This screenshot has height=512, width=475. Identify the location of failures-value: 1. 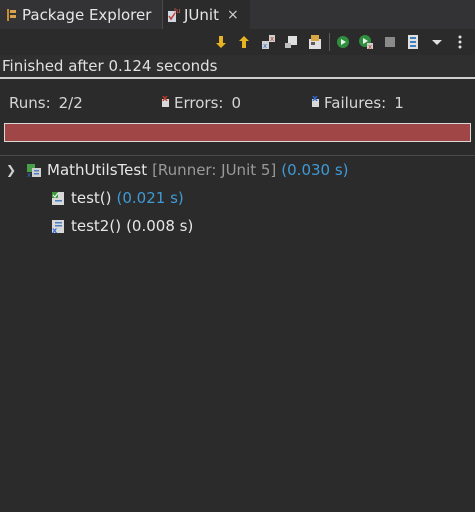
(399, 103).